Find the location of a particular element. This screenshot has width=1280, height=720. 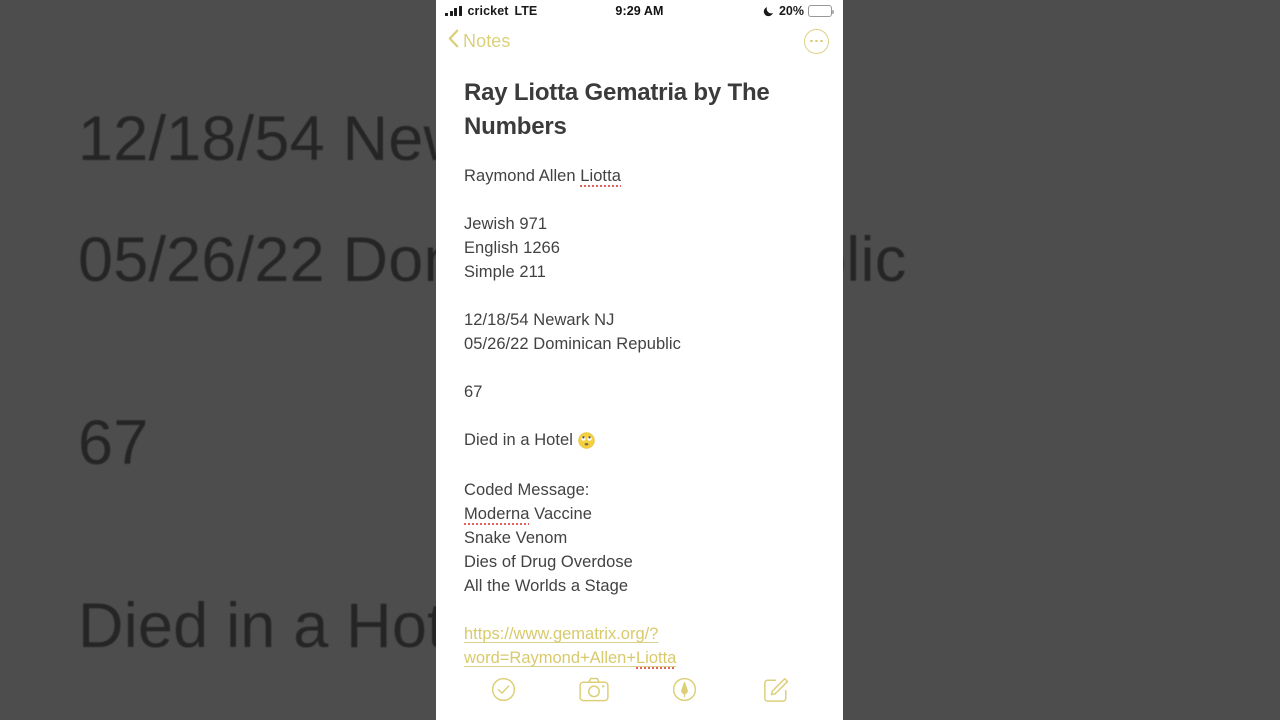

markup-button is located at coordinates (685, 692).